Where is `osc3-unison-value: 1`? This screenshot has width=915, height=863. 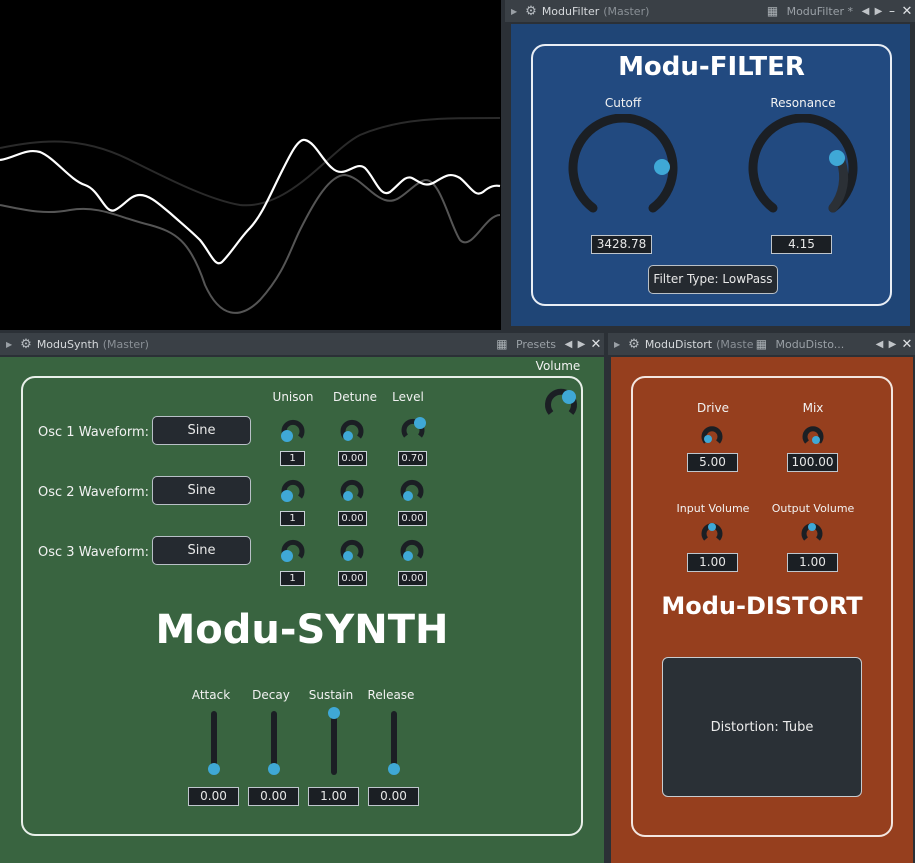 osc3-unison-value: 1 is located at coordinates (292, 578).